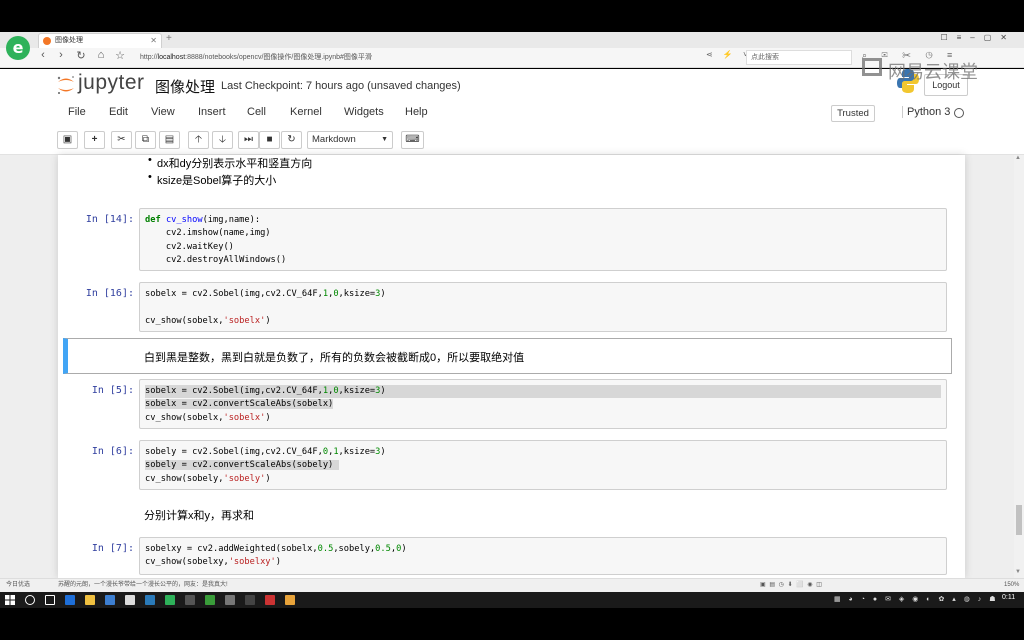  I want to click on code-line: def cv_show(img,name):, so click(203, 220).